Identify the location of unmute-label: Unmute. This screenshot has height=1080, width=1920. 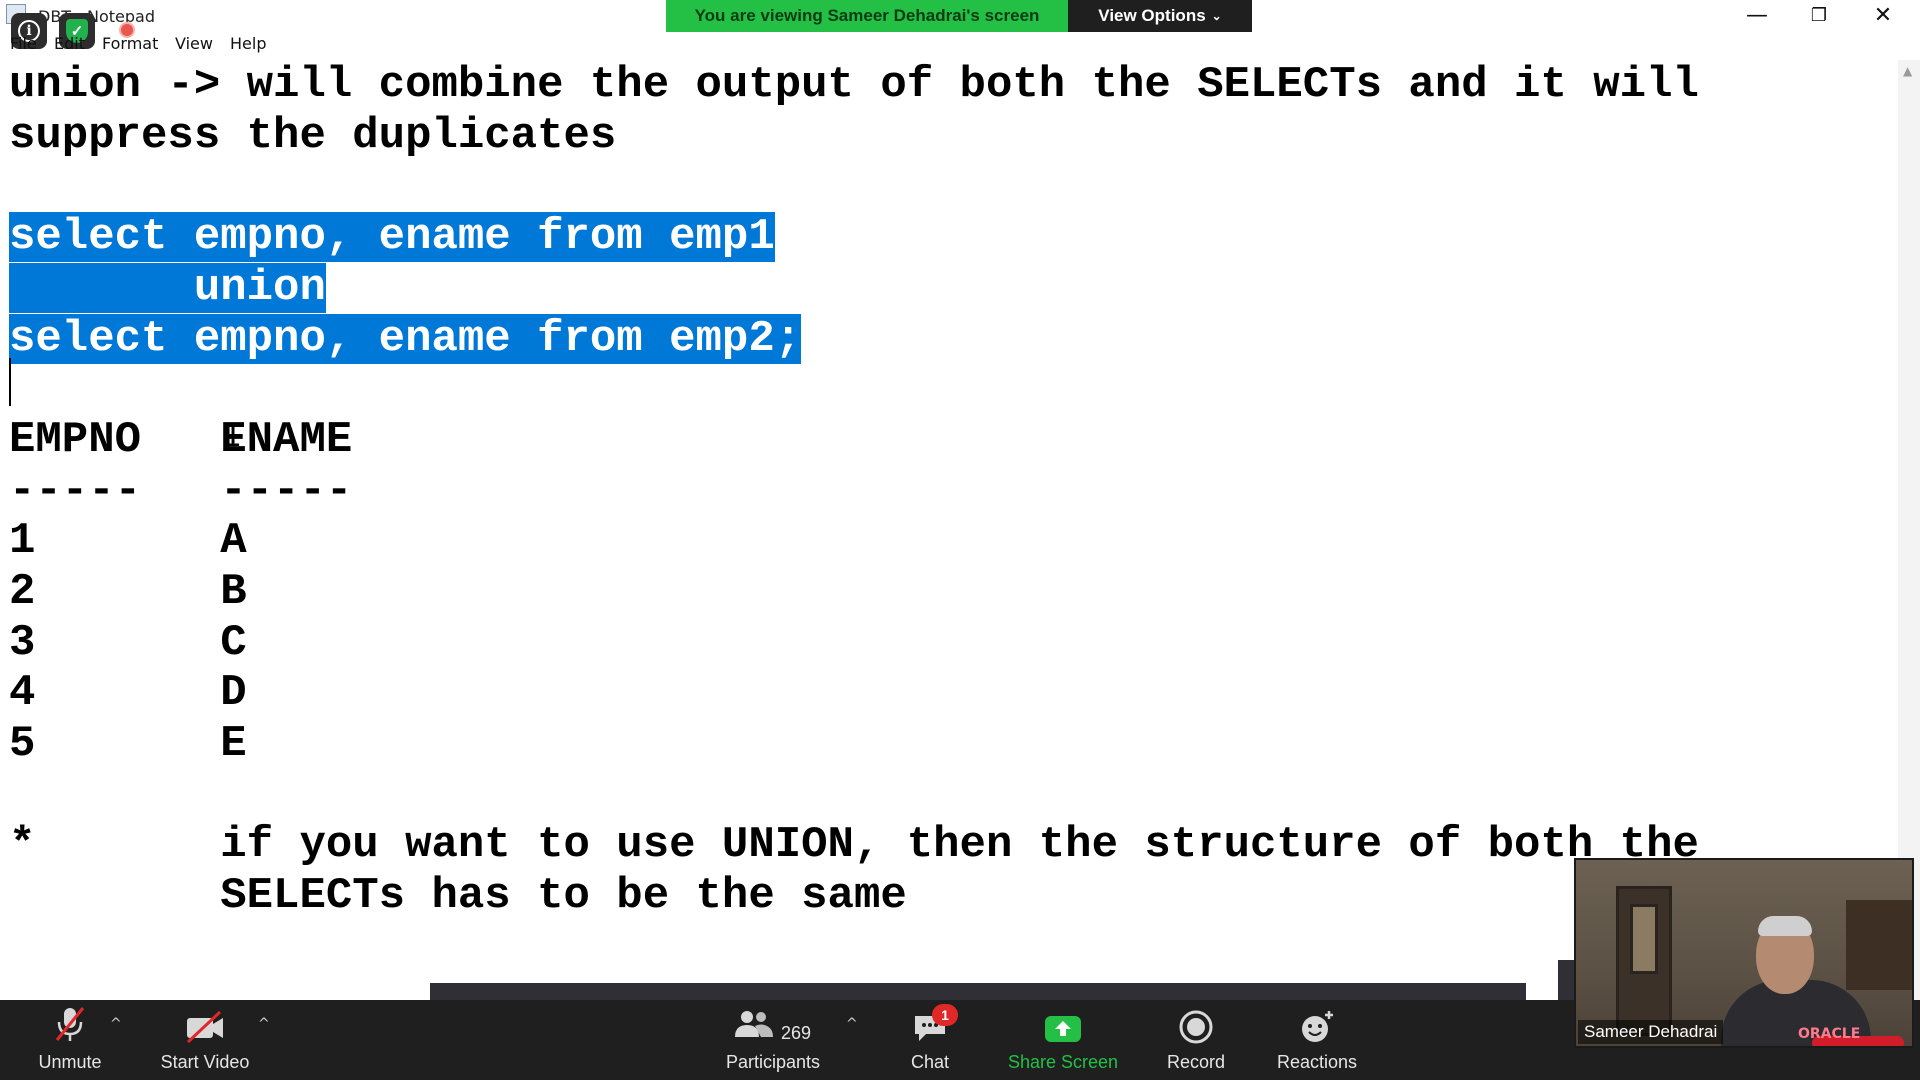
(70, 1062).